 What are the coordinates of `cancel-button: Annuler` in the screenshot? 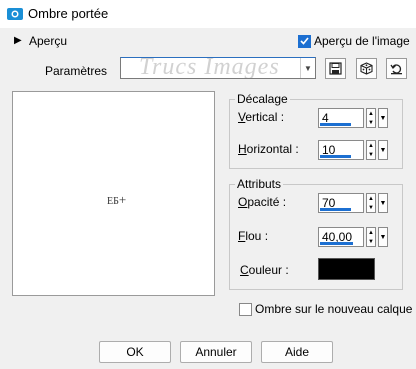 It's located at (216, 352).